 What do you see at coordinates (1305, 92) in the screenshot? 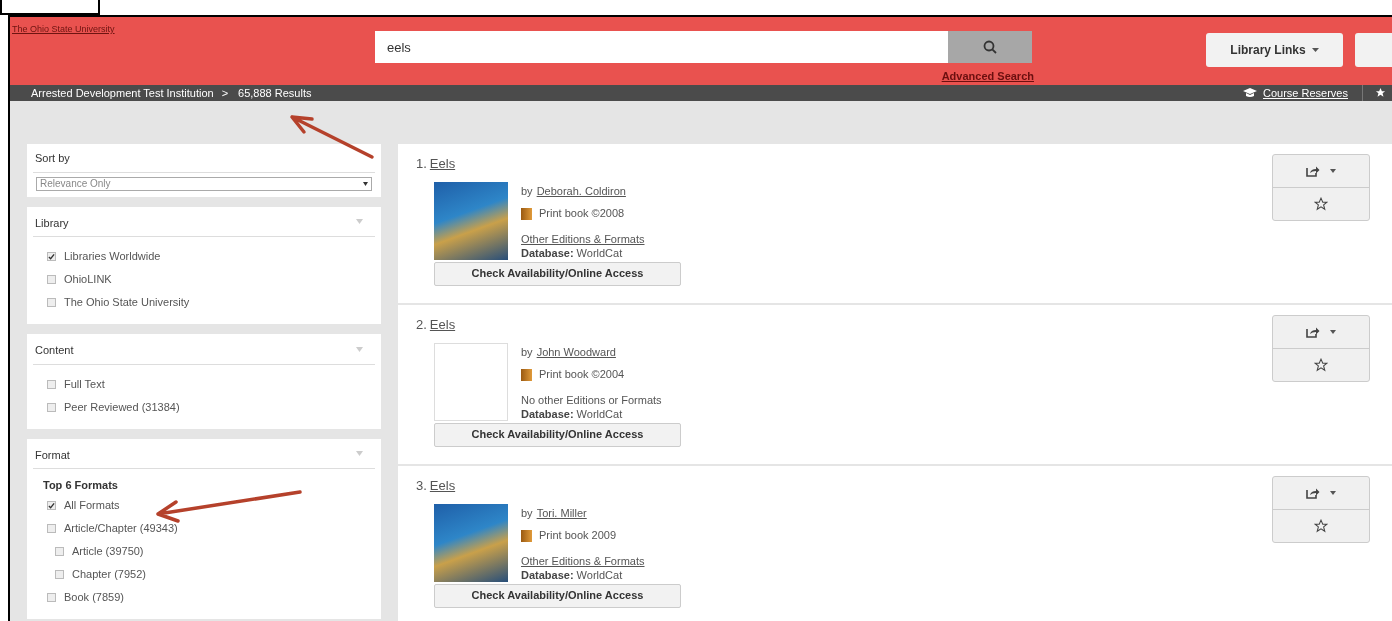
I see `course-reserves-link: Course Reserves` at bounding box center [1305, 92].